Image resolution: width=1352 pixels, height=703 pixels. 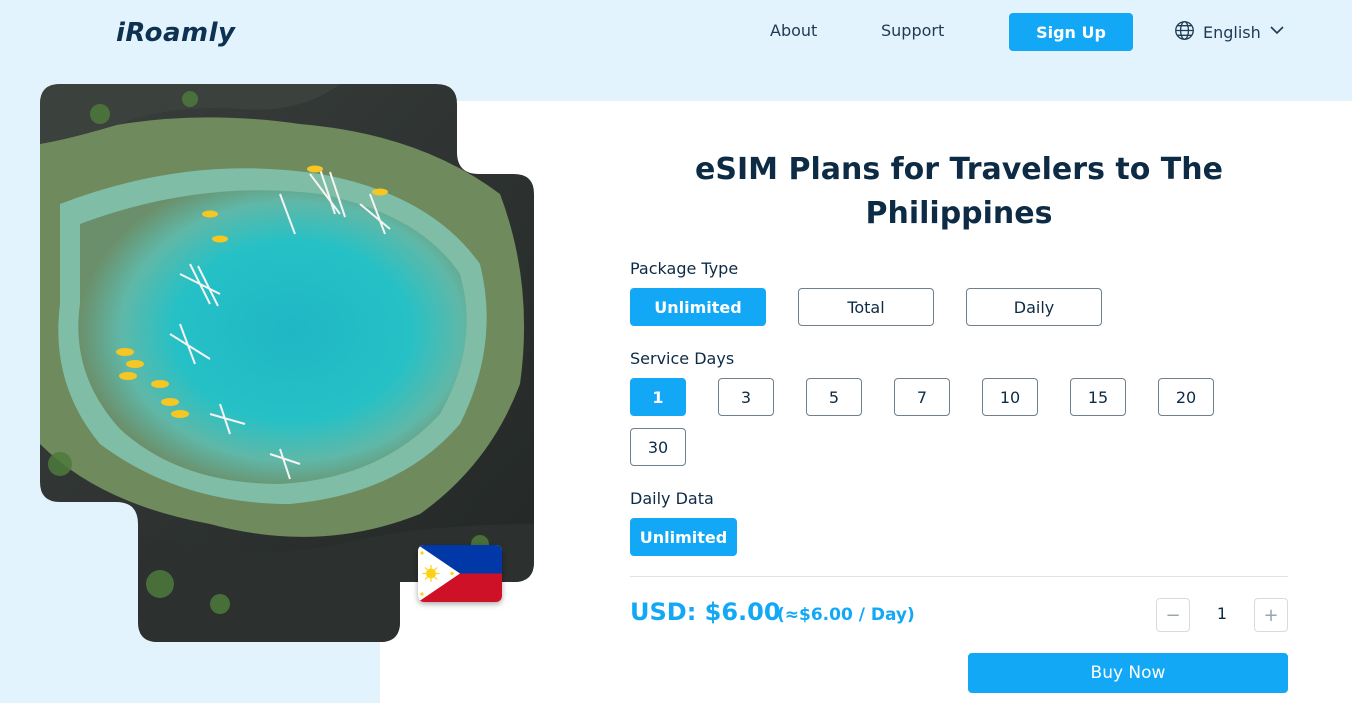 I want to click on package-option-daily: Daily, so click(x=1034, y=307).